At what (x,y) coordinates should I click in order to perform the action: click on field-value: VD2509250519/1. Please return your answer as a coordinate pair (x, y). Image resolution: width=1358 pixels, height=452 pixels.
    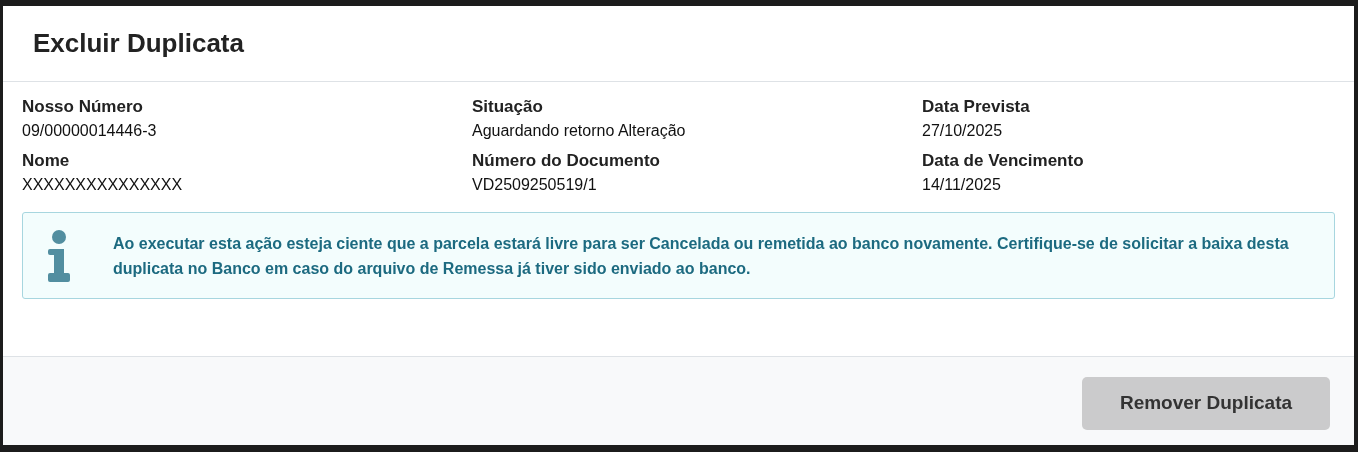
    Looking at the image, I should click on (535, 185).